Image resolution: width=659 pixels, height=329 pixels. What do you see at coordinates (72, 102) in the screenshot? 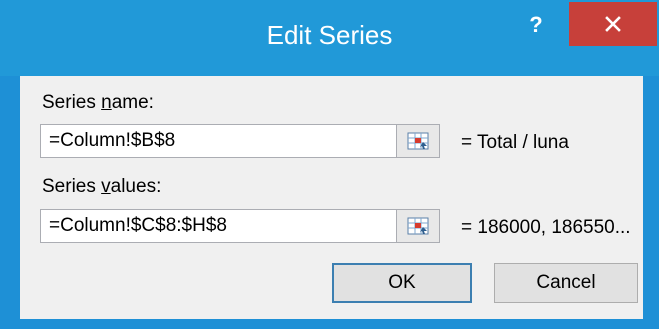
I see `series-name-label-prefix: Series` at bounding box center [72, 102].